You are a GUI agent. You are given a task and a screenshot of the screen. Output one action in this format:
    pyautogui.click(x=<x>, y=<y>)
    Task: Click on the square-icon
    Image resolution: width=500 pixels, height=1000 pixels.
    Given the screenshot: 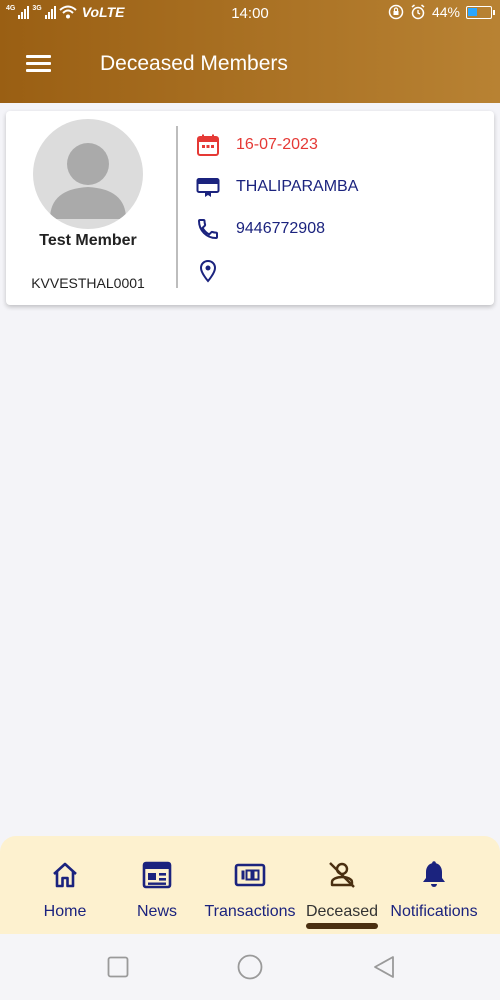 What is the action you would take?
    pyautogui.click(x=118, y=967)
    